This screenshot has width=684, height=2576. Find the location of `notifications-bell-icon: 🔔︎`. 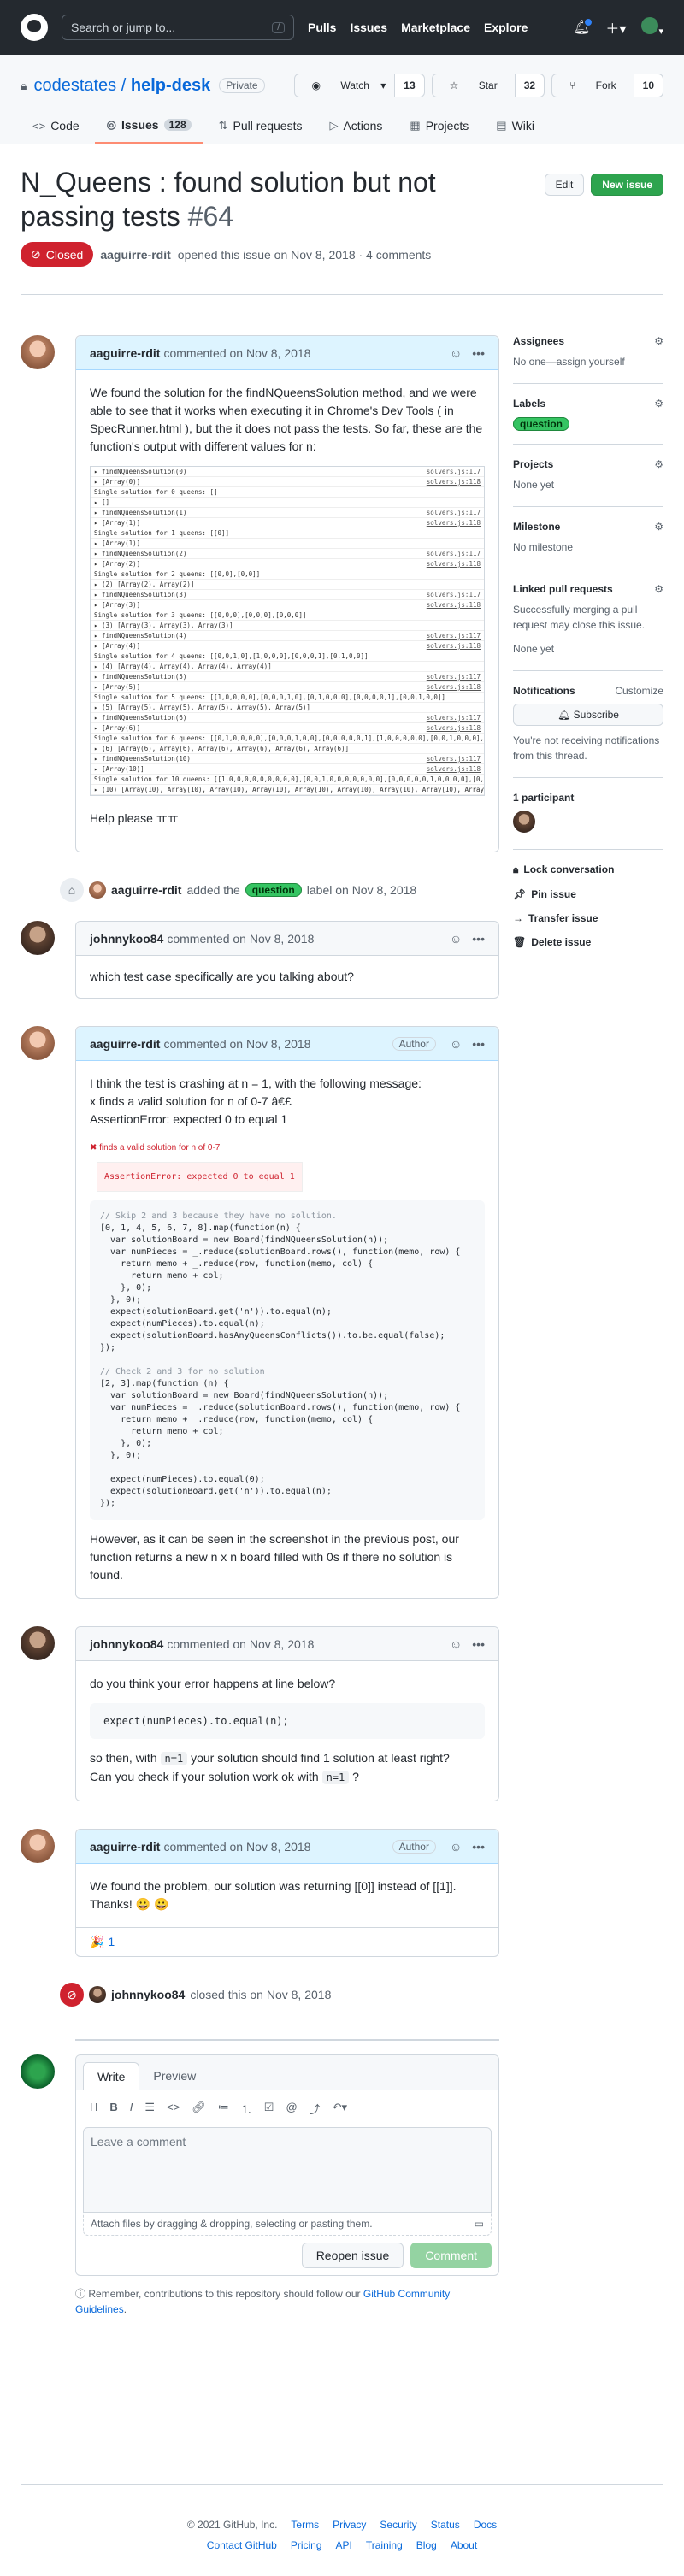

notifications-bell-icon: 🔔︎ is located at coordinates (583, 26).